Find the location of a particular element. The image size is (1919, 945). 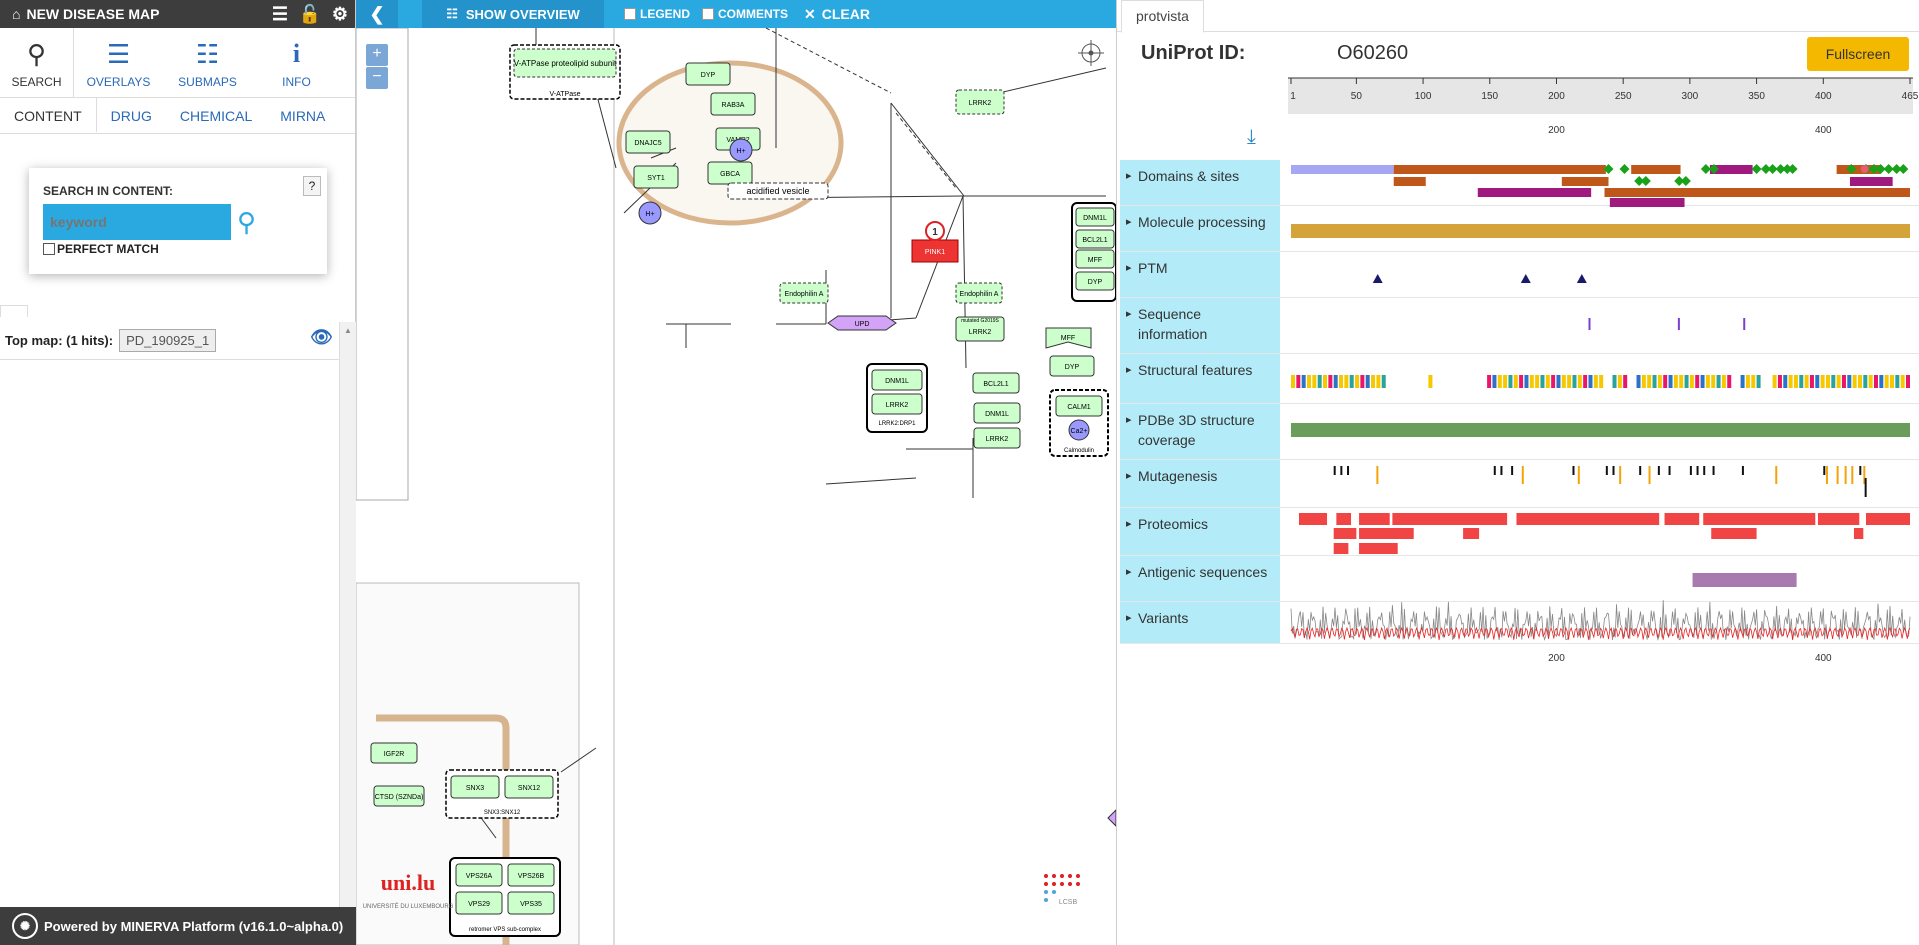

results-tab is located at coordinates (14, 311).